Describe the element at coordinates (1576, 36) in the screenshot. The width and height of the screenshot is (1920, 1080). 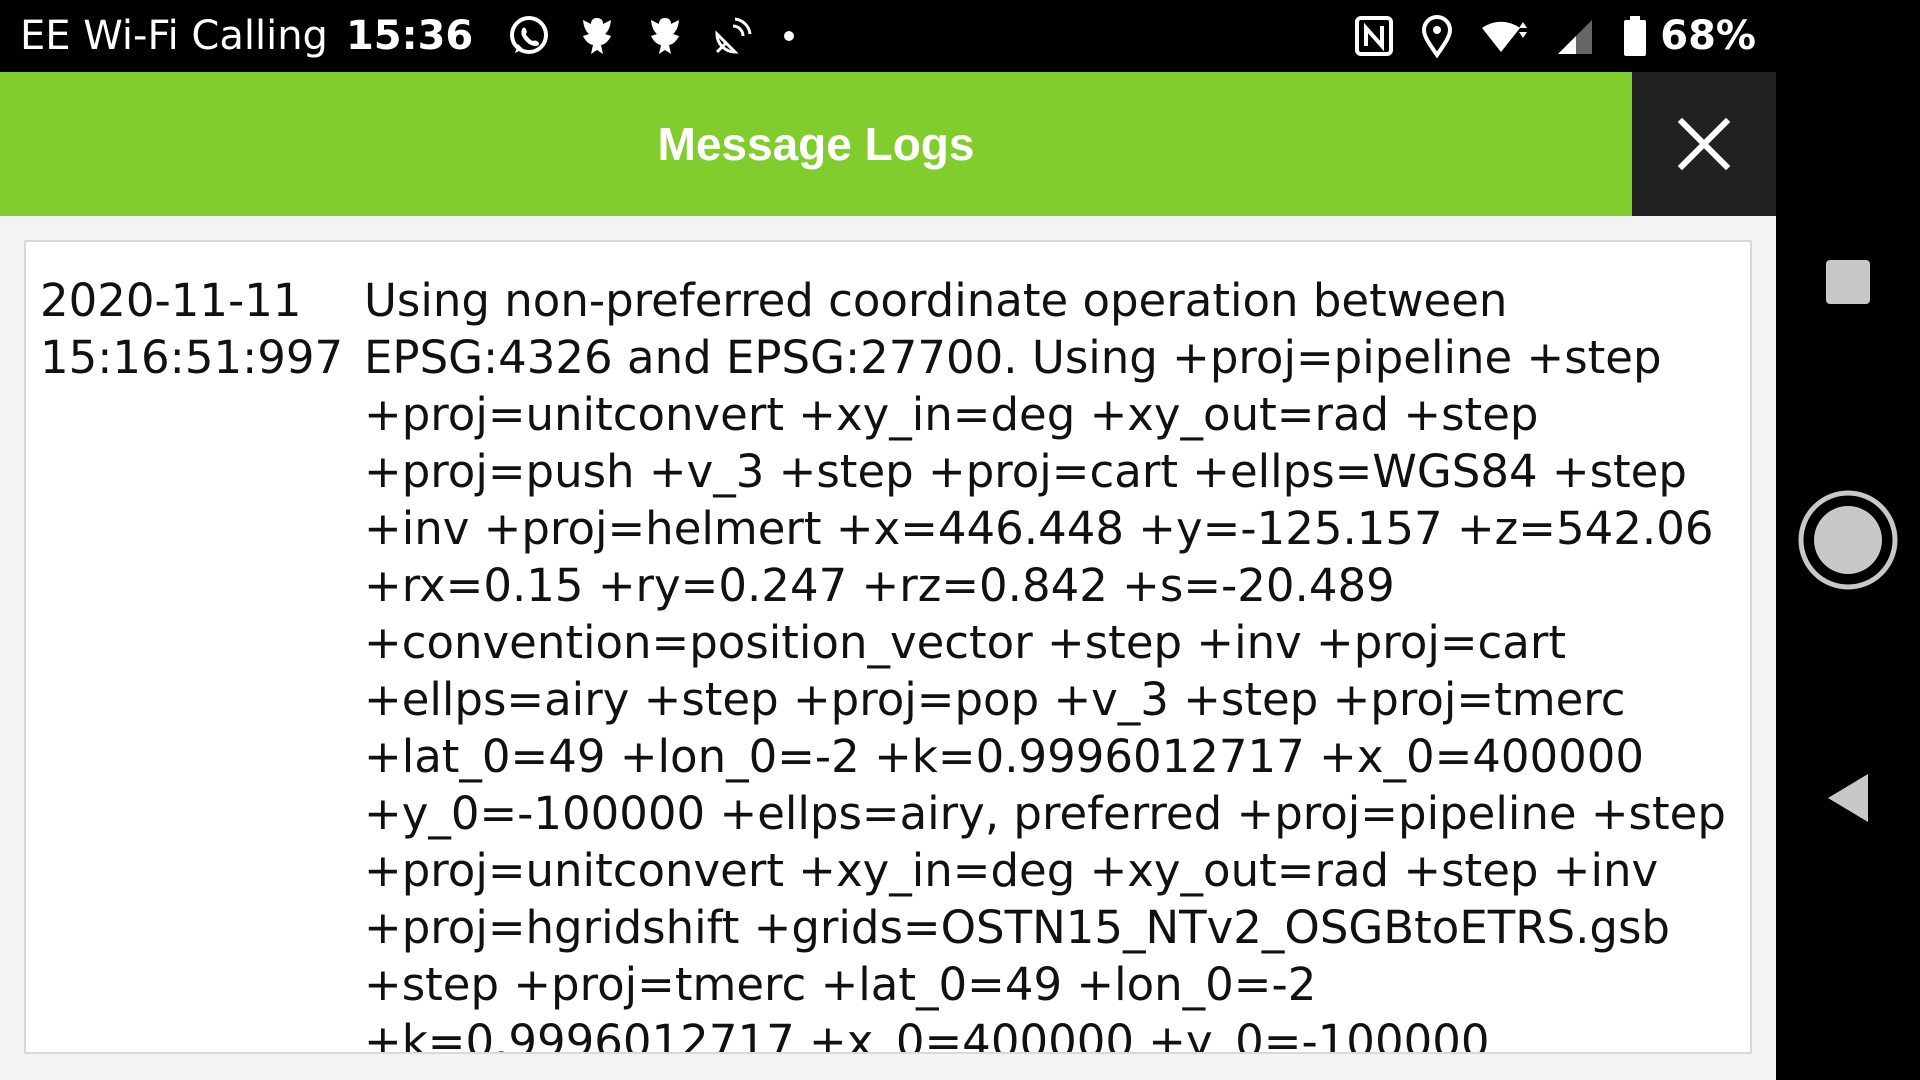
I see `signal-icon` at that location.